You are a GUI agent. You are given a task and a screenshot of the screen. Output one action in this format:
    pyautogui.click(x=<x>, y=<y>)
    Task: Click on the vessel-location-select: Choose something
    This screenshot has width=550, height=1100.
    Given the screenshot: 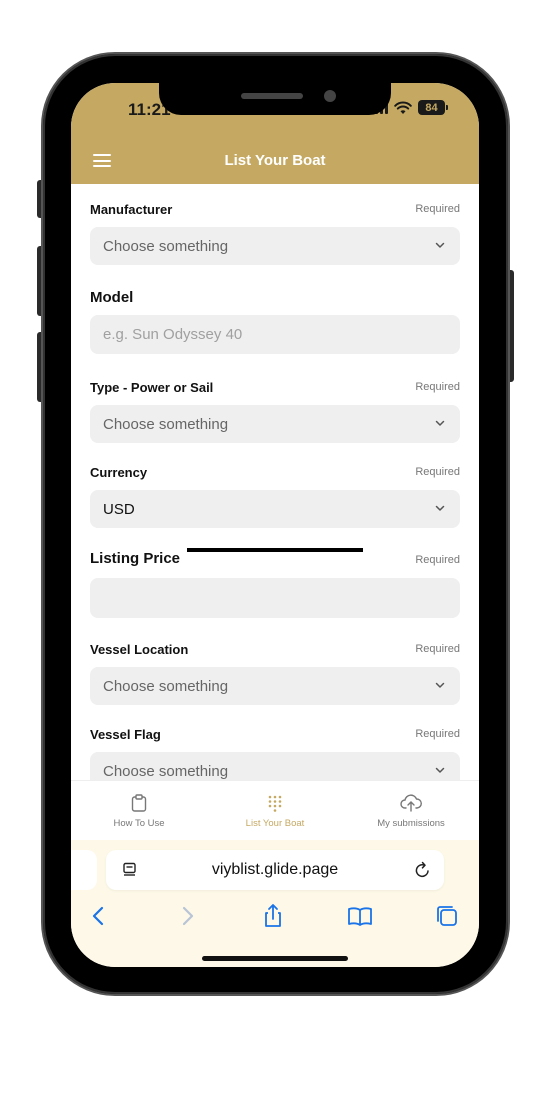 What is the action you would take?
    pyautogui.click(x=275, y=686)
    